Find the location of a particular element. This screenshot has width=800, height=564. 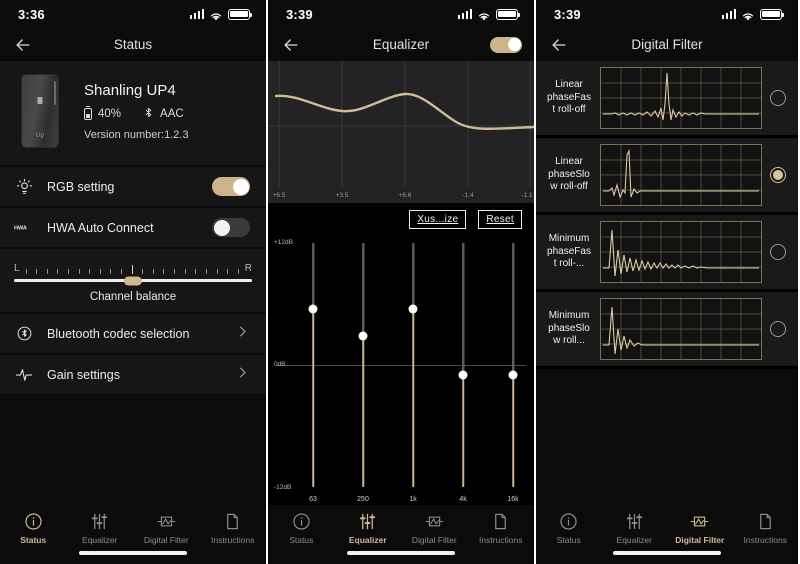

row-label-gain-settings: Gain settings is located at coordinates (83, 374).